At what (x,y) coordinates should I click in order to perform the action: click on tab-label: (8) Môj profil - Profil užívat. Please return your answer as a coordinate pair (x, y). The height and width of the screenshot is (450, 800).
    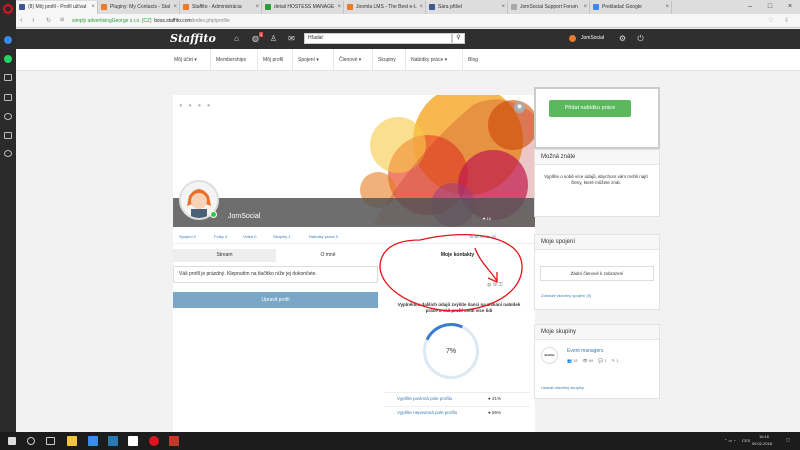
    Looking at the image, I should click on (57, 7).